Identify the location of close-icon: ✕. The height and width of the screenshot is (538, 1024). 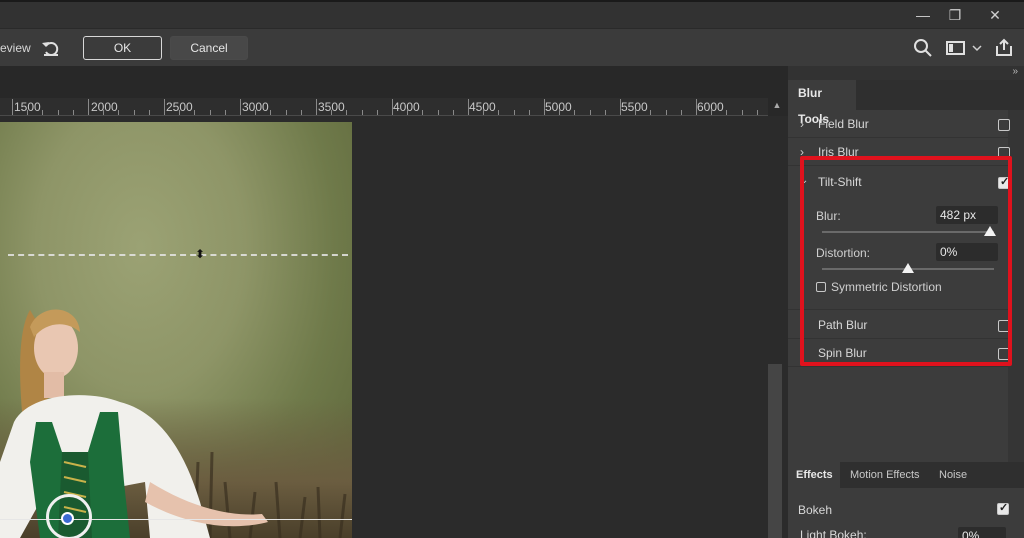
(995, 15).